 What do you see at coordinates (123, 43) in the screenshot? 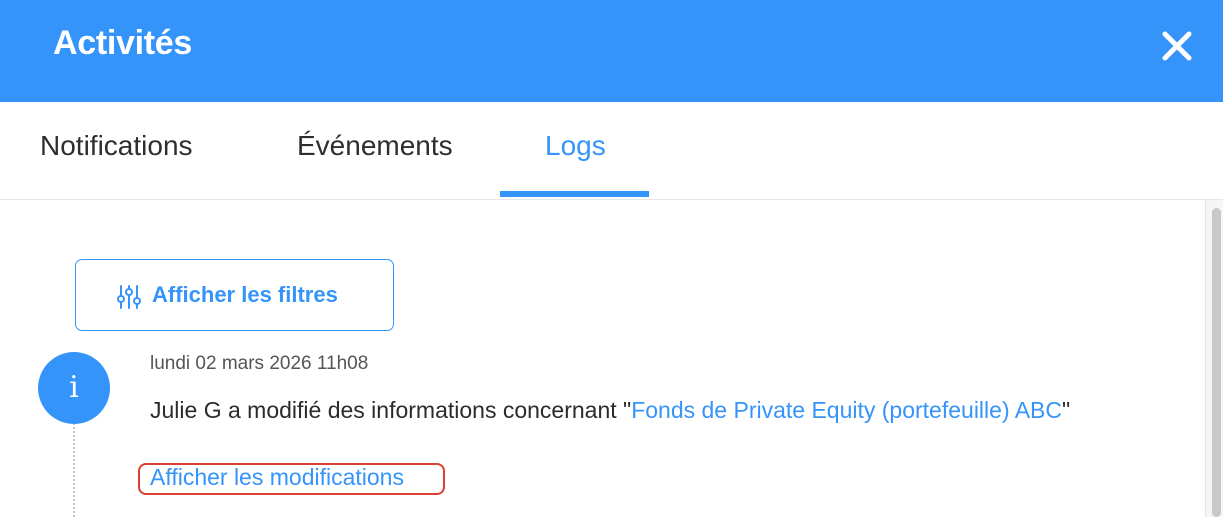
I see `modal-title: Activités` at bounding box center [123, 43].